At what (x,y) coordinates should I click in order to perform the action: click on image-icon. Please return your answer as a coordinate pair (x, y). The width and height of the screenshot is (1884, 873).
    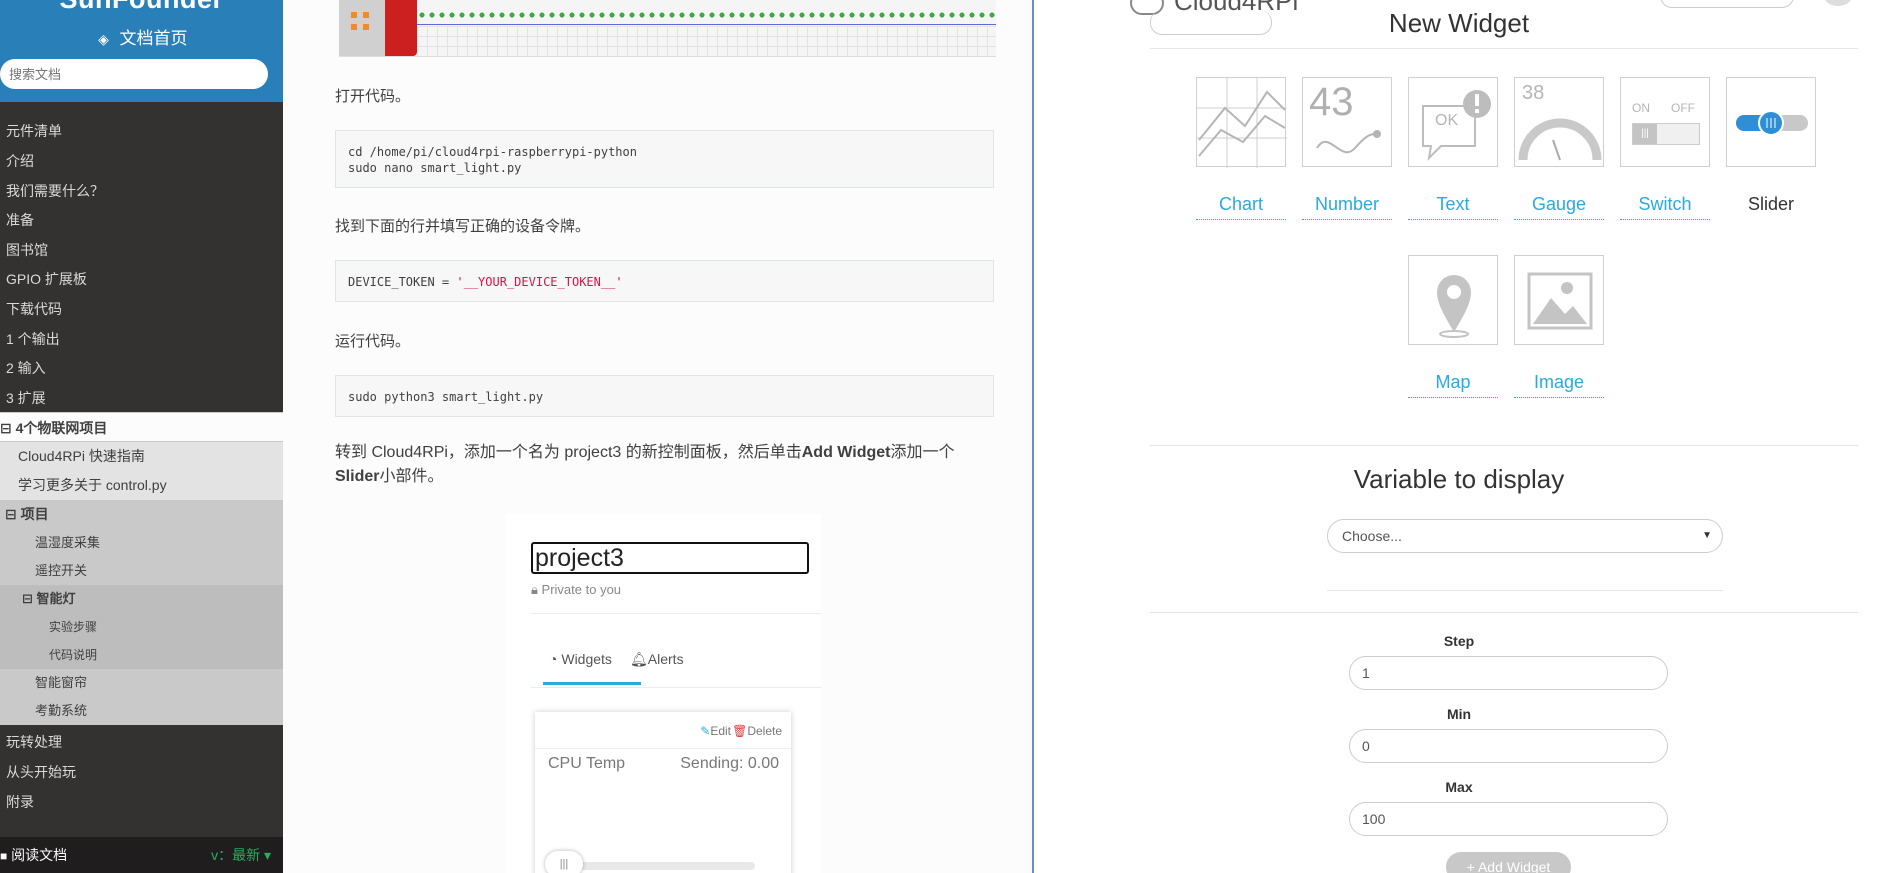
    Looking at the image, I should click on (1560, 301).